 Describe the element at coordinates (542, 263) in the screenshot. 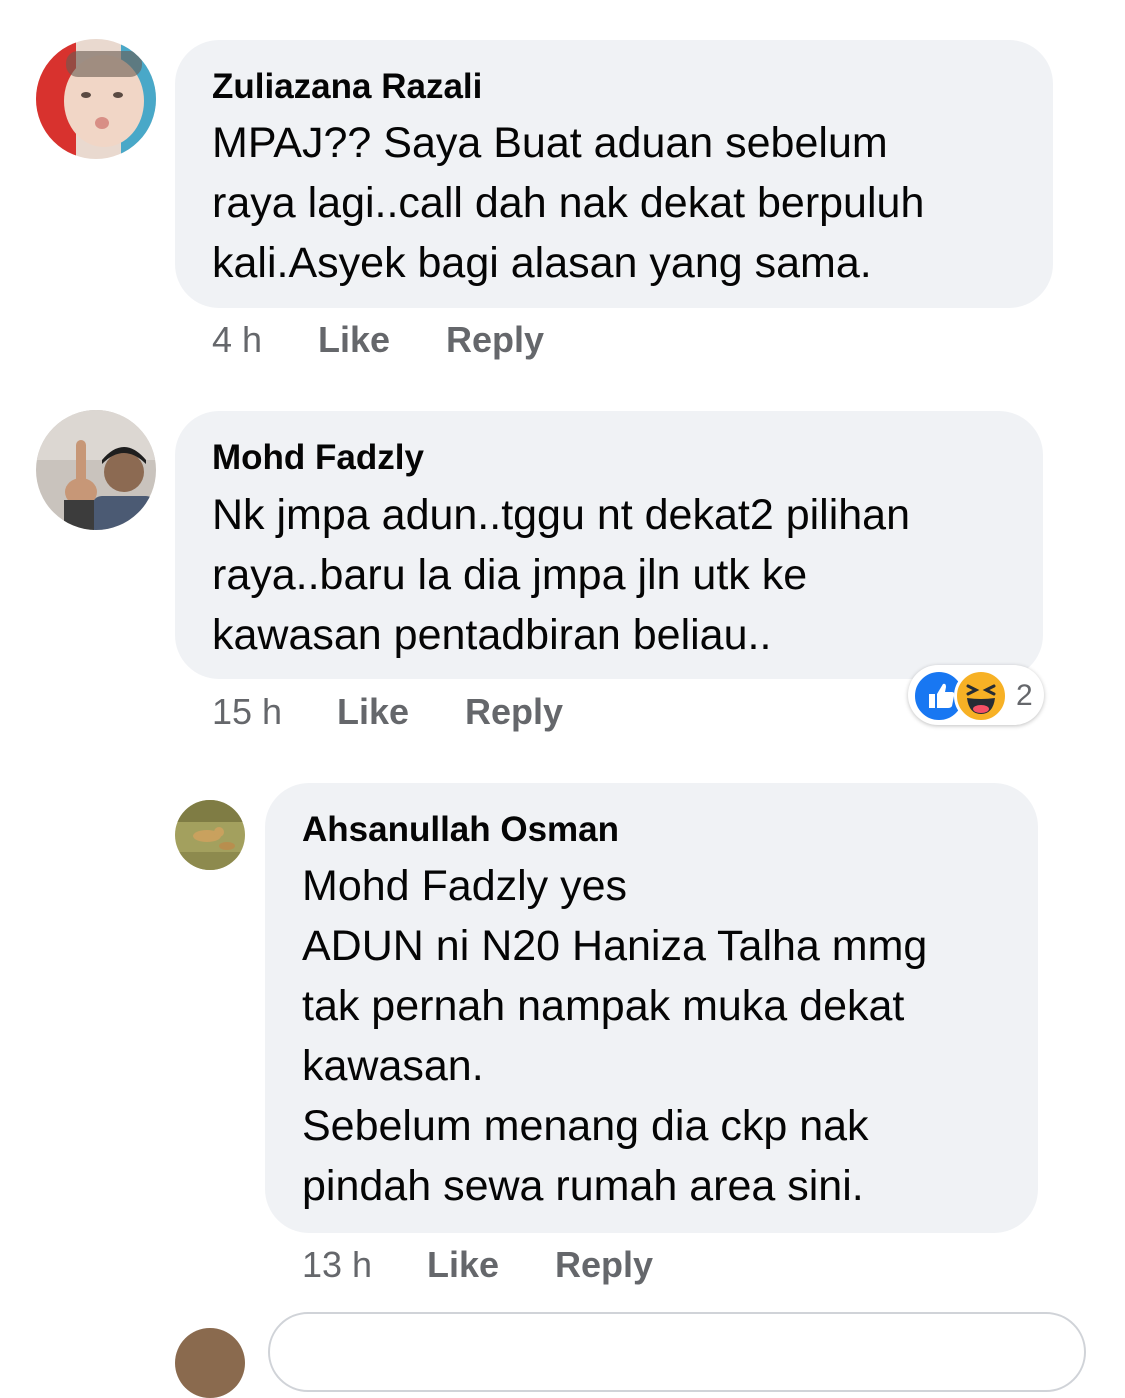

I see `comment-text-line: kali.Asyek bagi alasan yang sama.` at that location.